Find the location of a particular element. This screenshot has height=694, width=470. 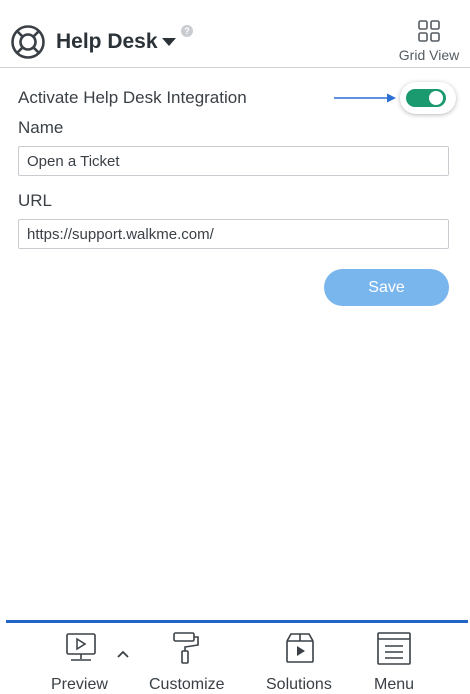

box-play-icon is located at coordinates (300, 648).